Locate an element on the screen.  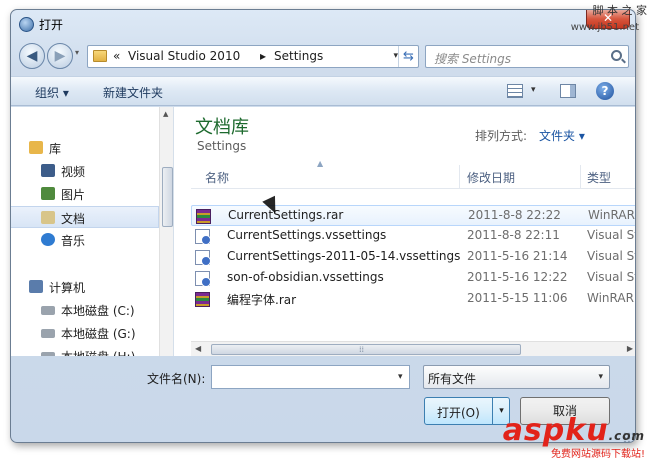
sidebar-item-label: 库 is located at coordinates (55, 149).